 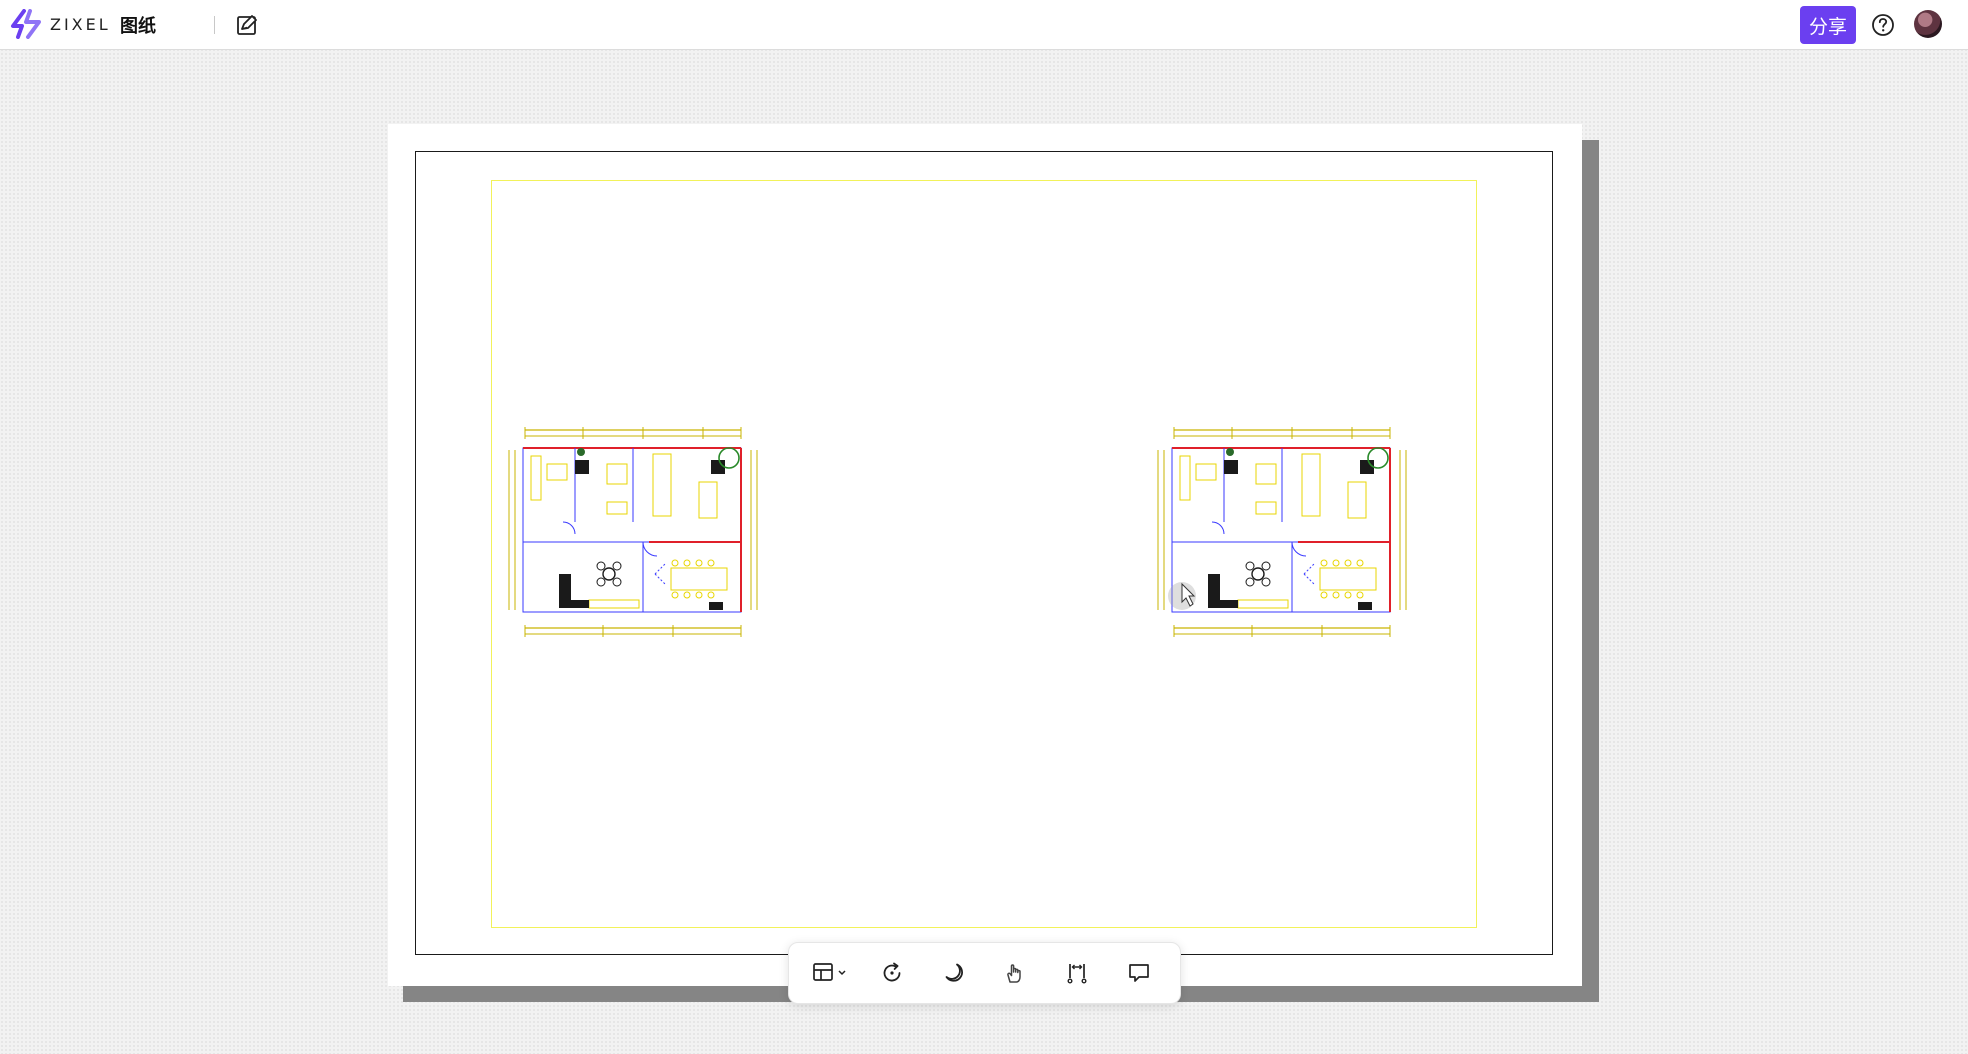 I want to click on pan-hand-button, so click(x=1015, y=973).